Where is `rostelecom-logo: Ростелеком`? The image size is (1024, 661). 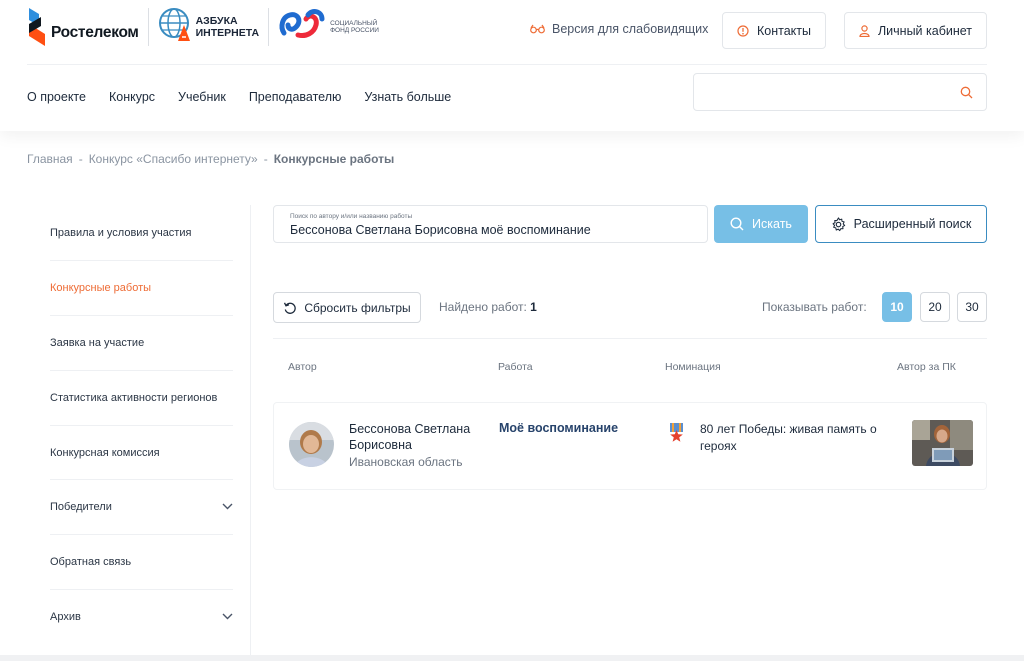
rostelecom-logo: Ростелеком is located at coordinates (83, 27).